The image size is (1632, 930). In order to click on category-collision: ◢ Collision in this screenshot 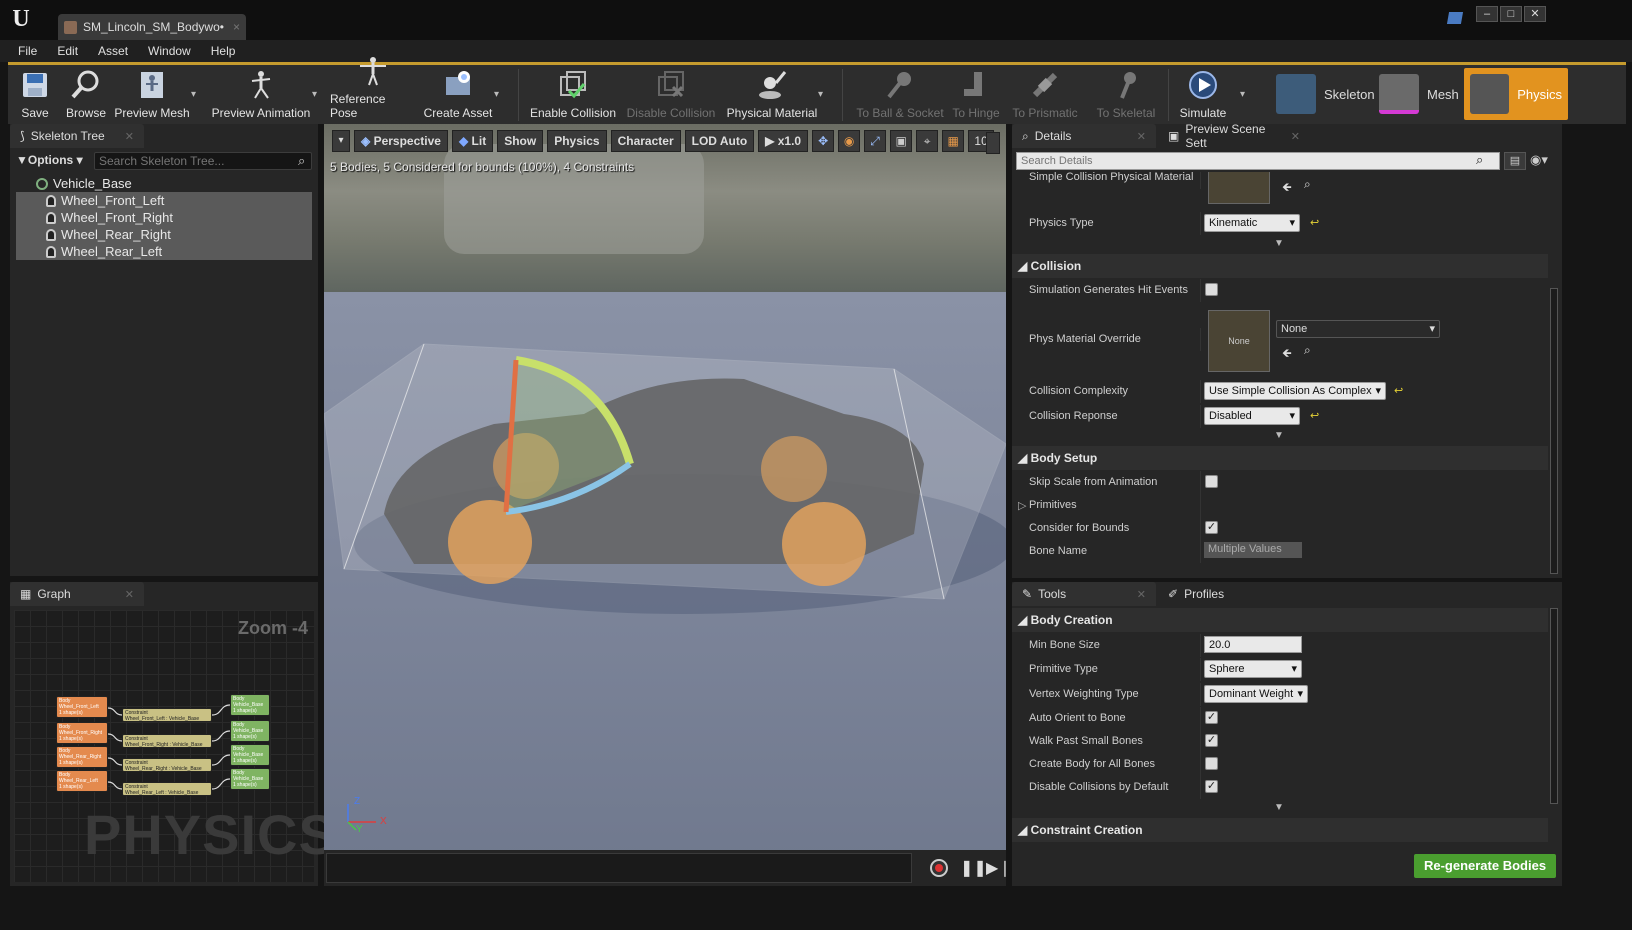, I will do `click(1280, 266)`.